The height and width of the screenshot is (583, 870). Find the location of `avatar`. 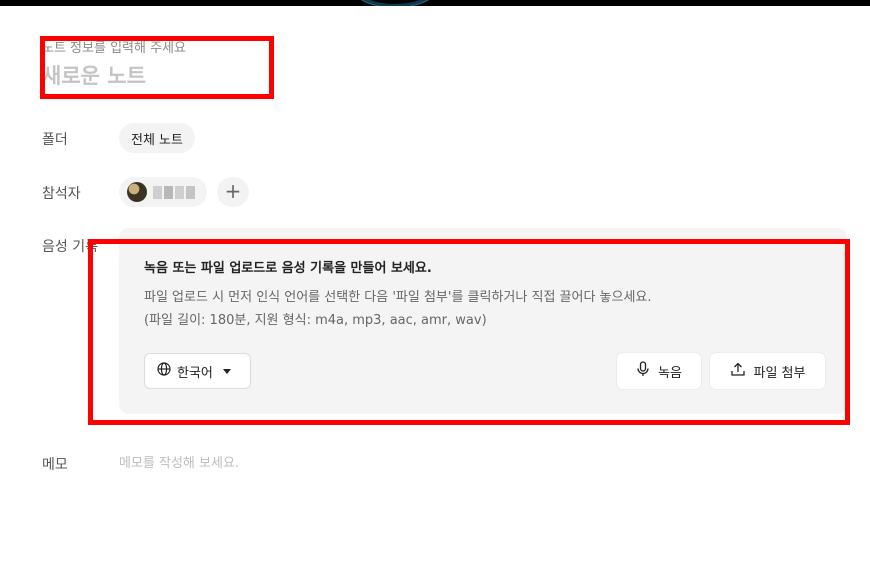

avatar is located at coordinates (137, 192).